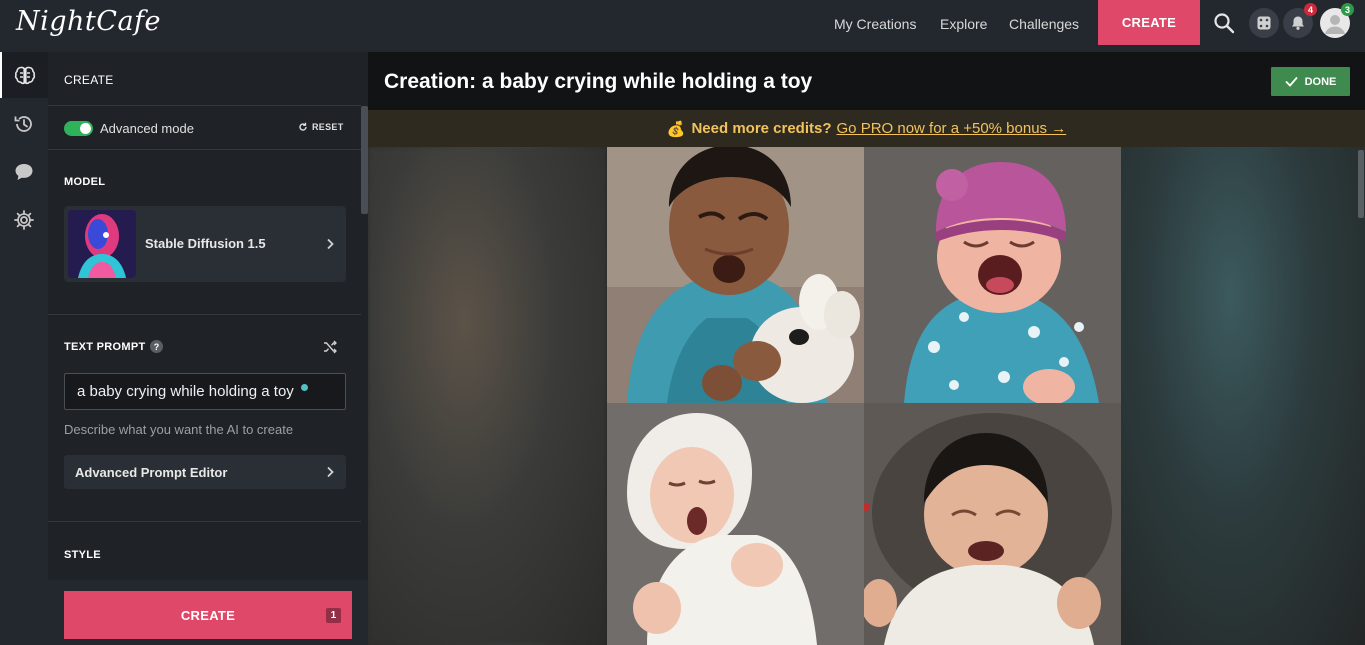  I want to click on avatar: 3, so click(1337, 20).